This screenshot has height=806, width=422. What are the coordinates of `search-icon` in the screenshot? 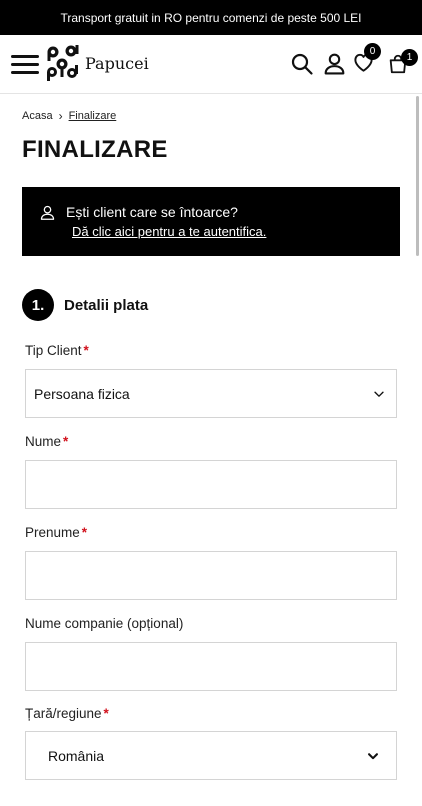 It's located at (302, 64).